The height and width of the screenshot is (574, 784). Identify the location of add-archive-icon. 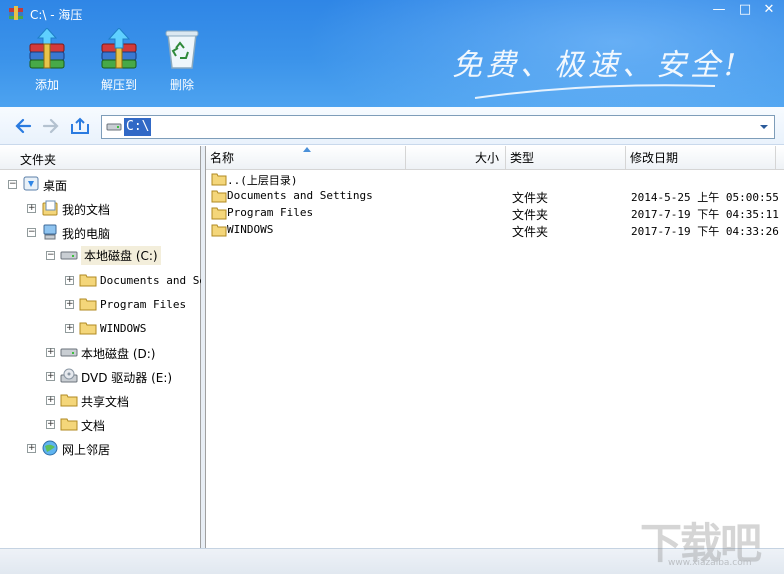
(47, 48).